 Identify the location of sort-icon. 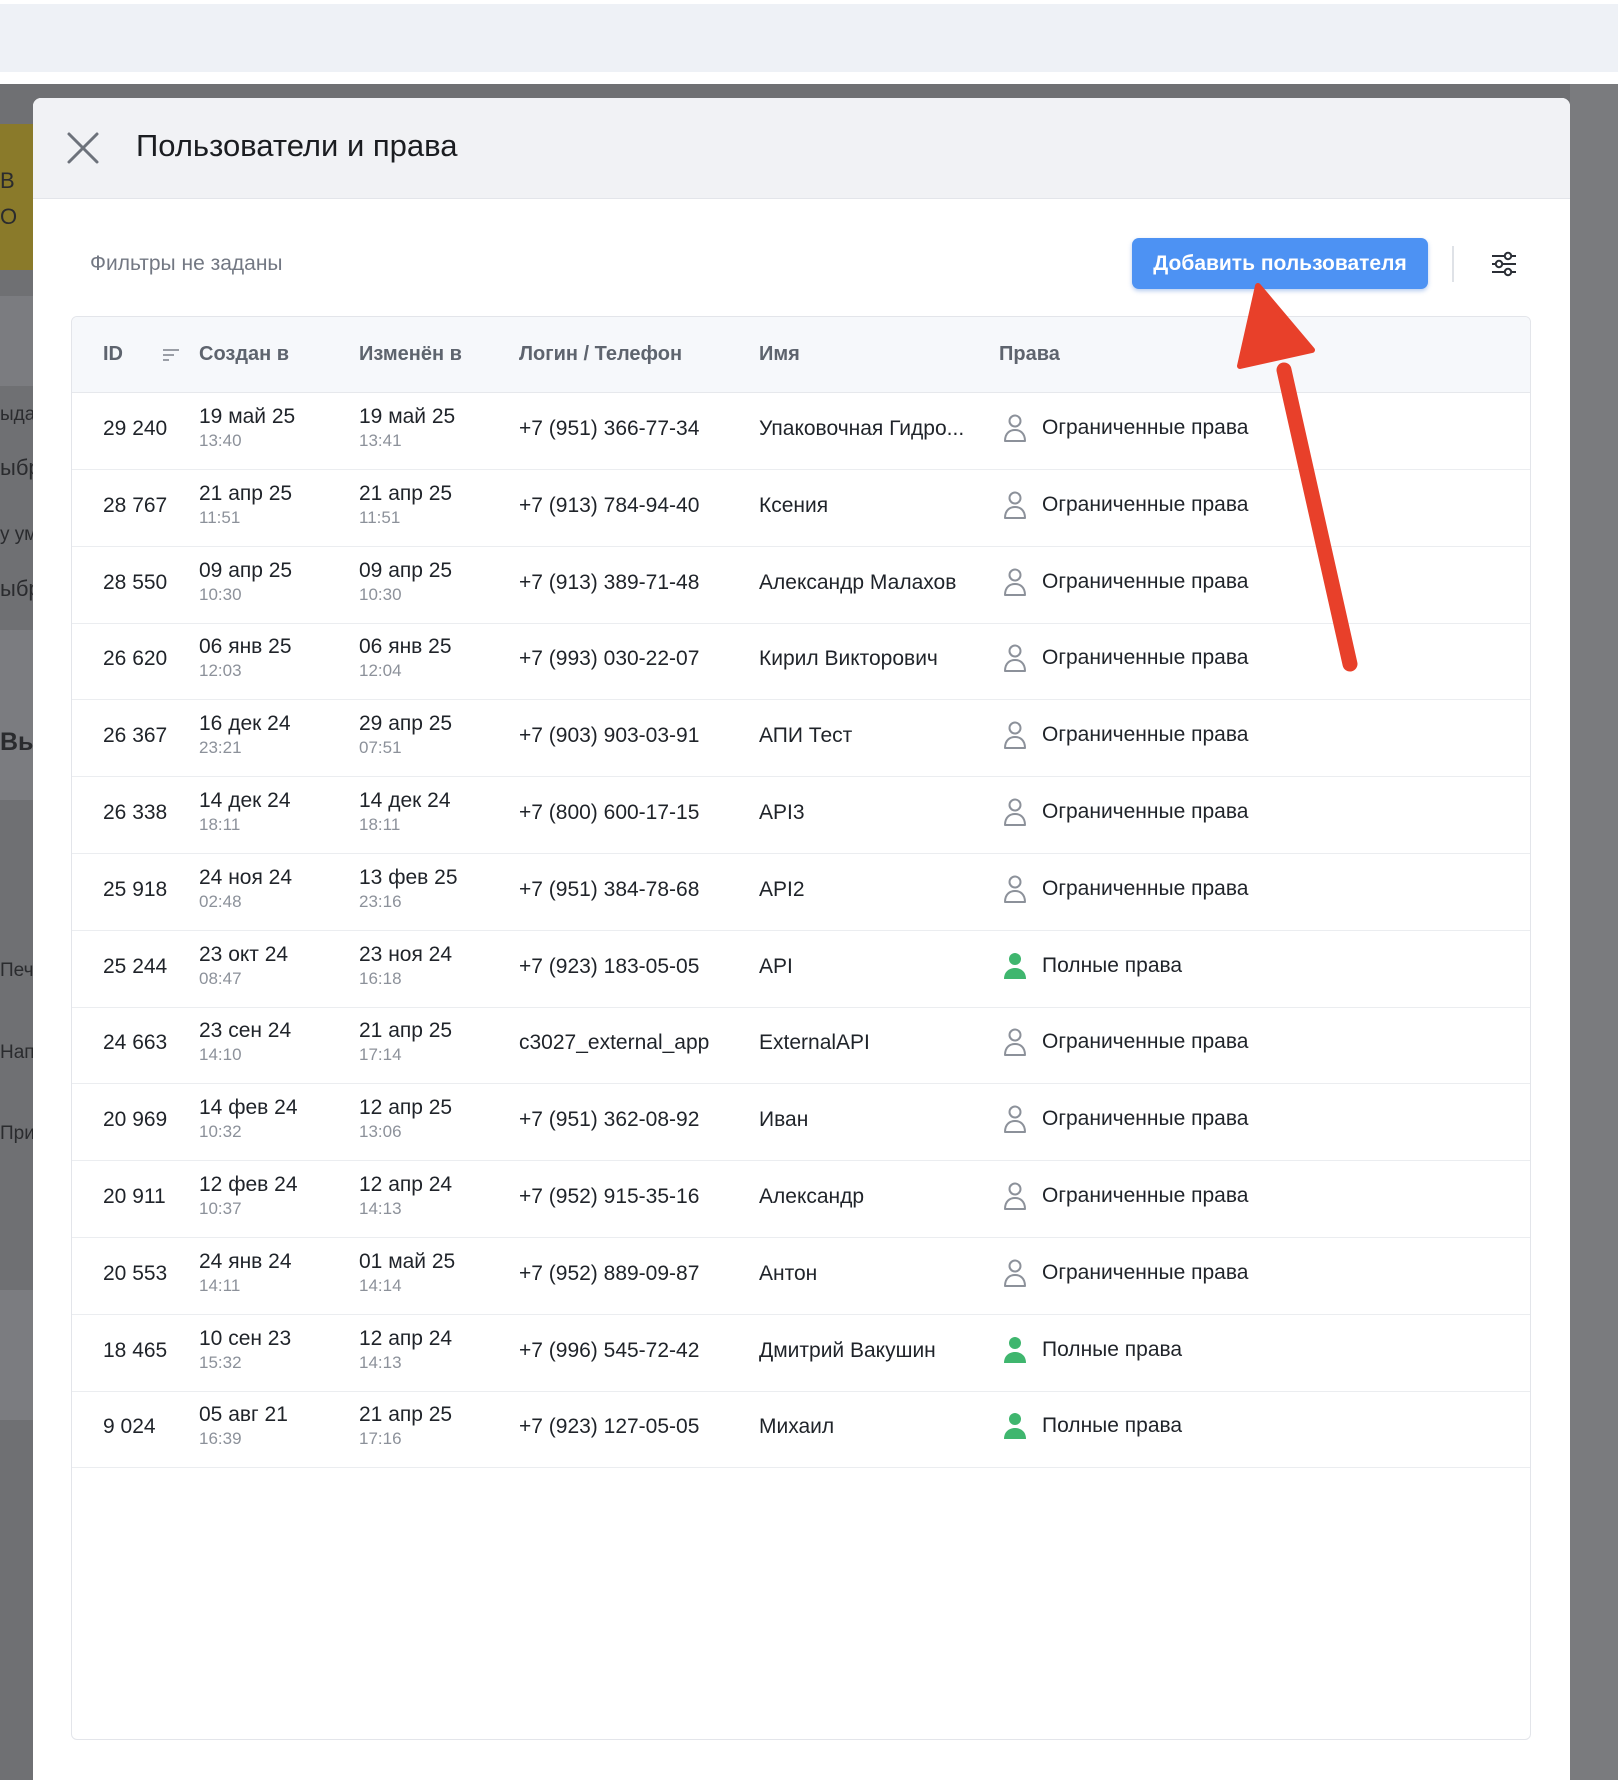
(171, 355).